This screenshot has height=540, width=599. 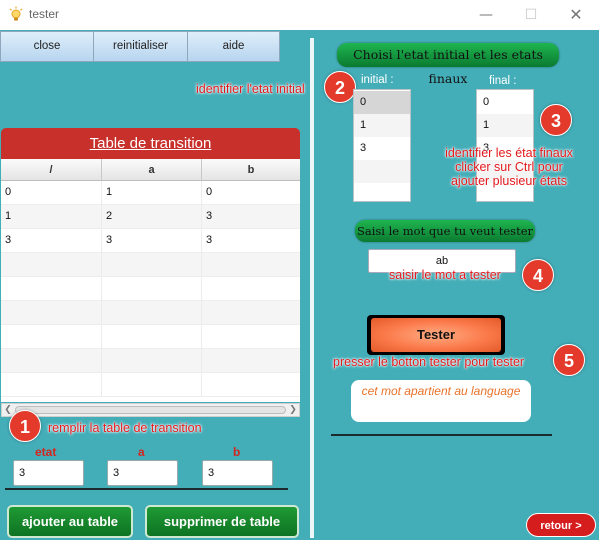 What do you see at coordinates (46, 452) in the screenshot?
I see `etat-label: etat` at bounding box center [46, 452].